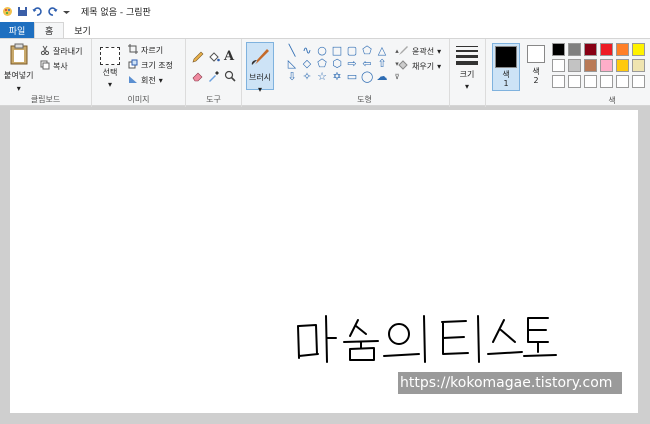 The height and width of the screenshot is (424, 650). I want to click on color-picker-icon, so click(214, 76).